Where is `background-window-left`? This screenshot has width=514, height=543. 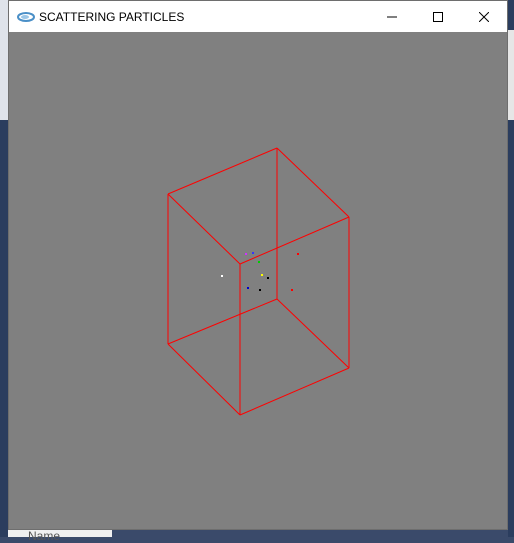 background-window-left is located at coordinates (4, 60).